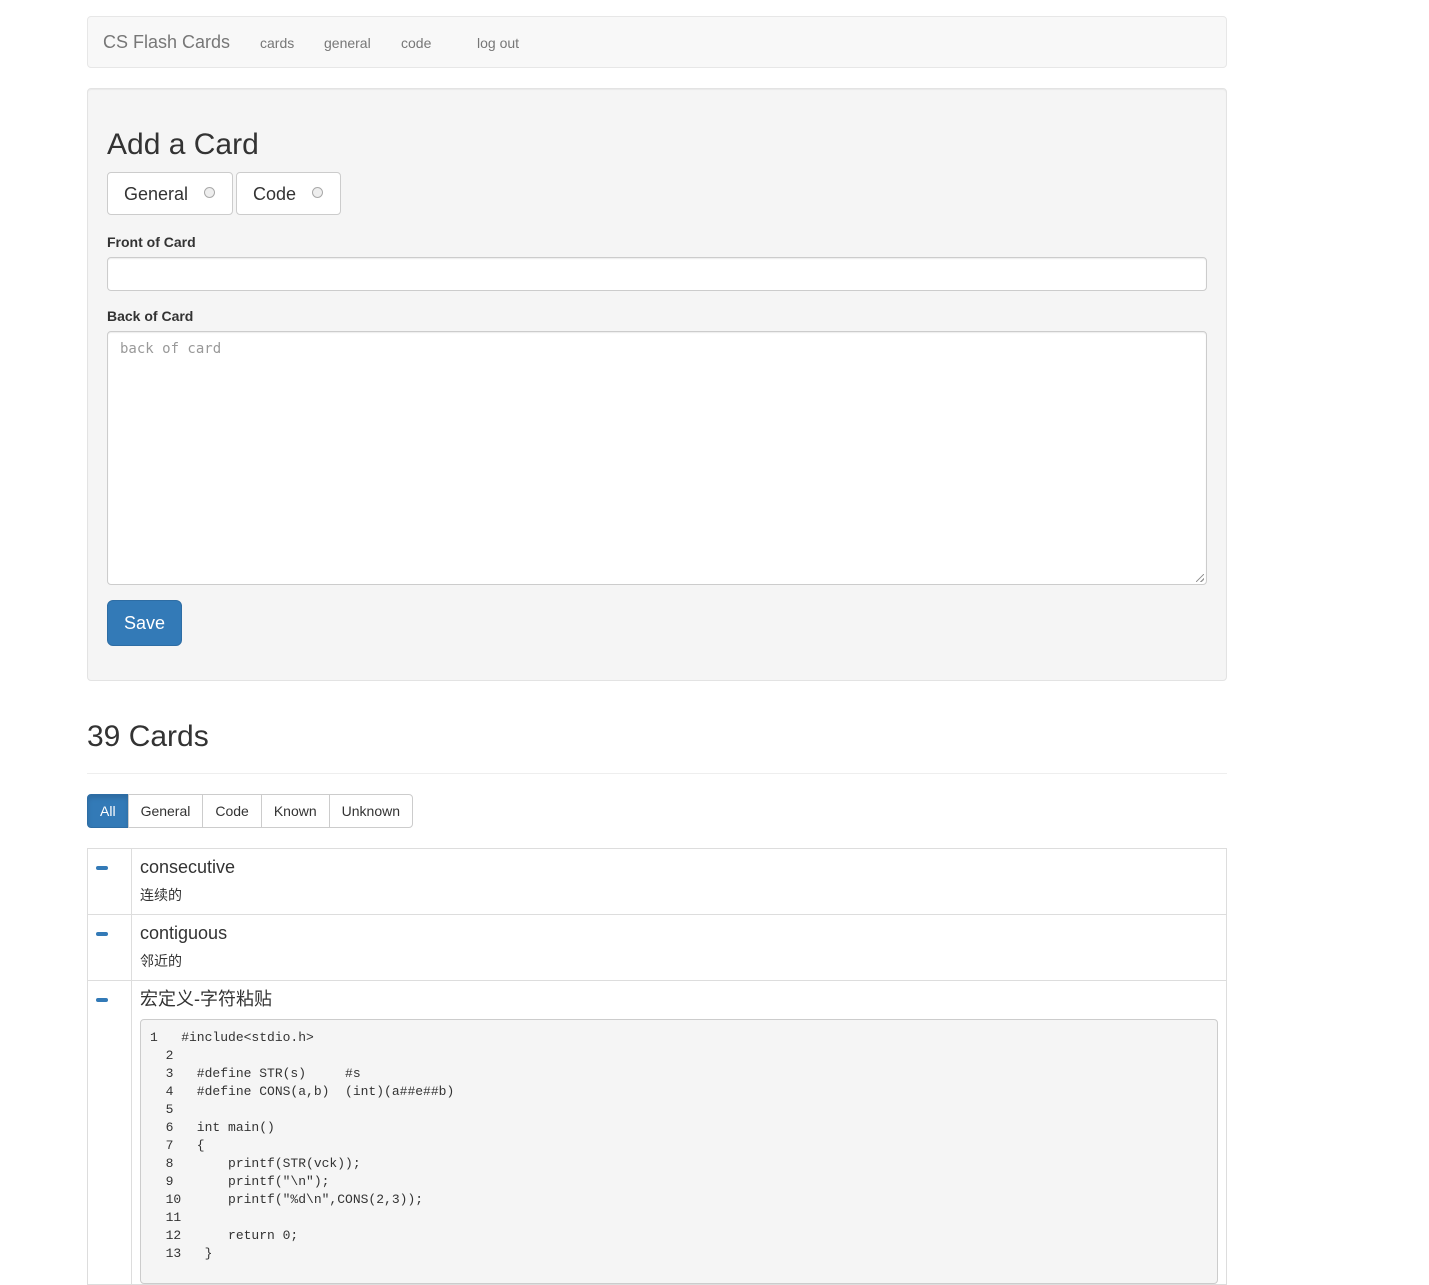 This screenshot has height=1285, width=1429. What do you see at coordinates (161, 896) in the screenshot?
I see `card-back-text: 连续的` at bounding box center [161, 896].